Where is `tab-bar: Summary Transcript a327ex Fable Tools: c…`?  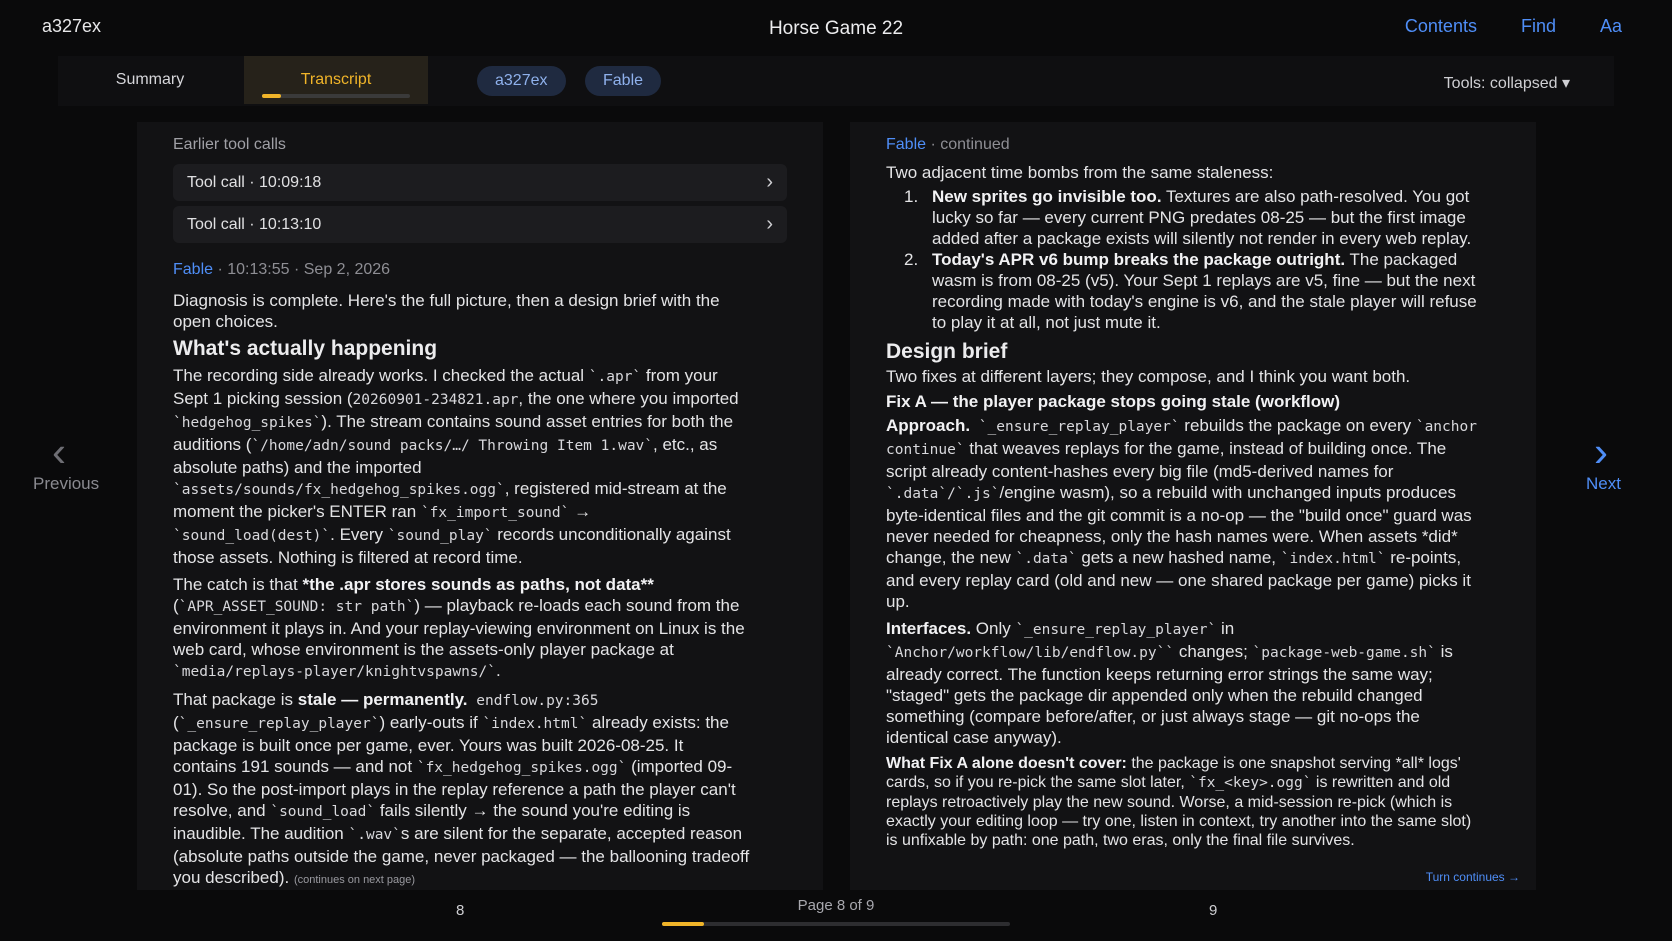 tab-bar: Summary Transcript a327ex Fable Tools: c… is located at coordinates (836, 81).